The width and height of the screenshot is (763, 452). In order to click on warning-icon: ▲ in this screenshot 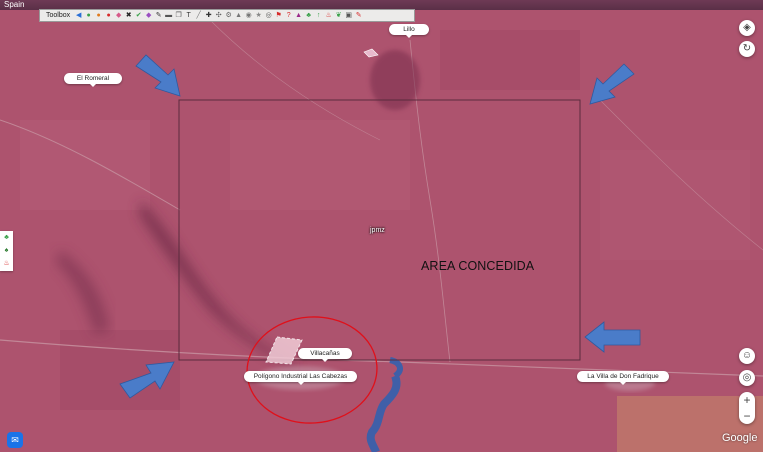, I will do `click(298, 15)`.